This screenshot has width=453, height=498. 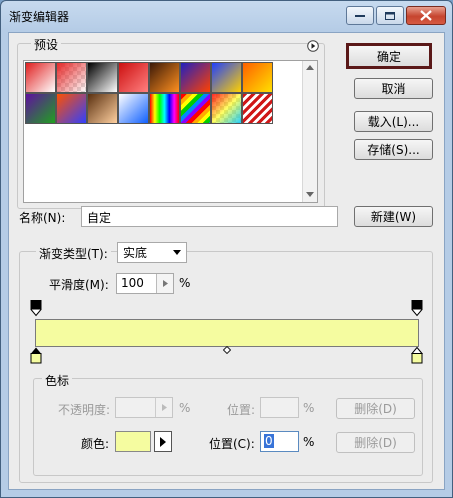 What do you see at coordinates (42, 218) in the screenshot?
I see `name-label: 名称(N):` at bounding box center [42, 218].